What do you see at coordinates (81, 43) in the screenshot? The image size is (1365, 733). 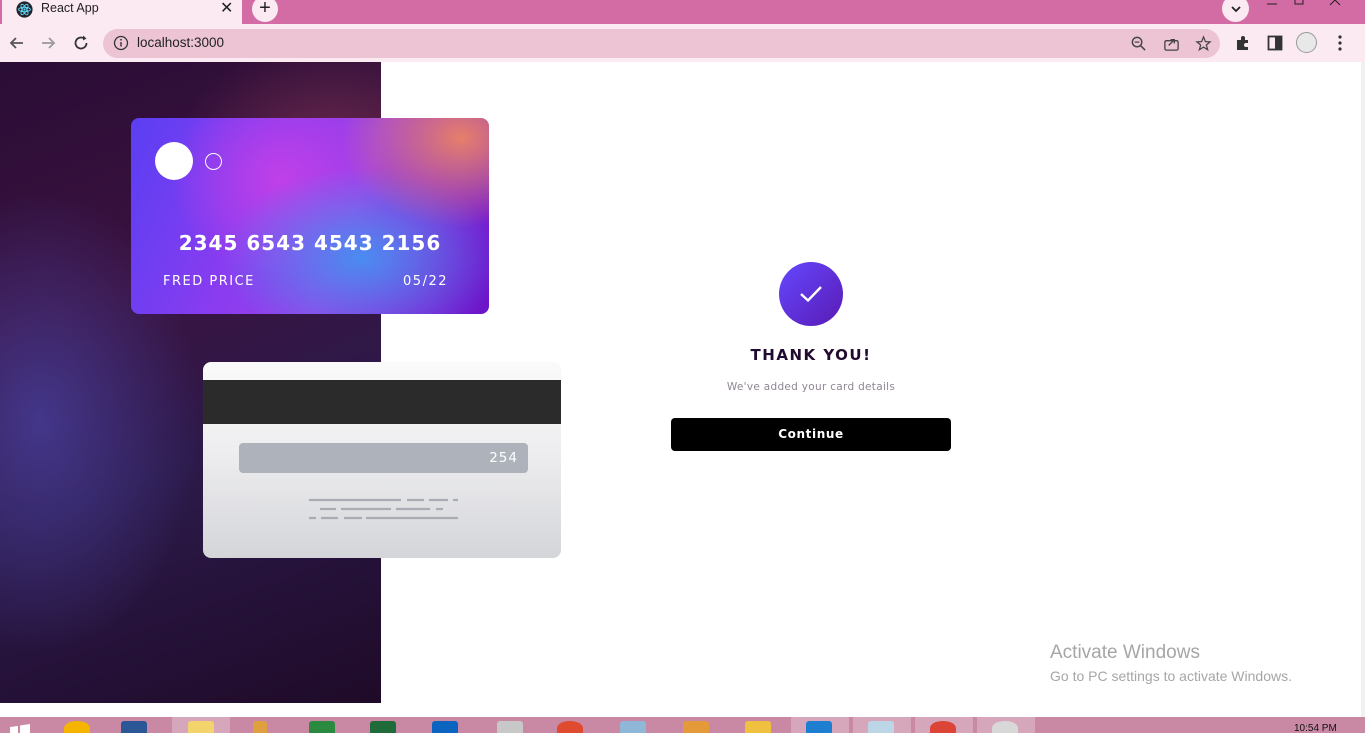 I see `reload-icon` at bounding box center [81, 43].